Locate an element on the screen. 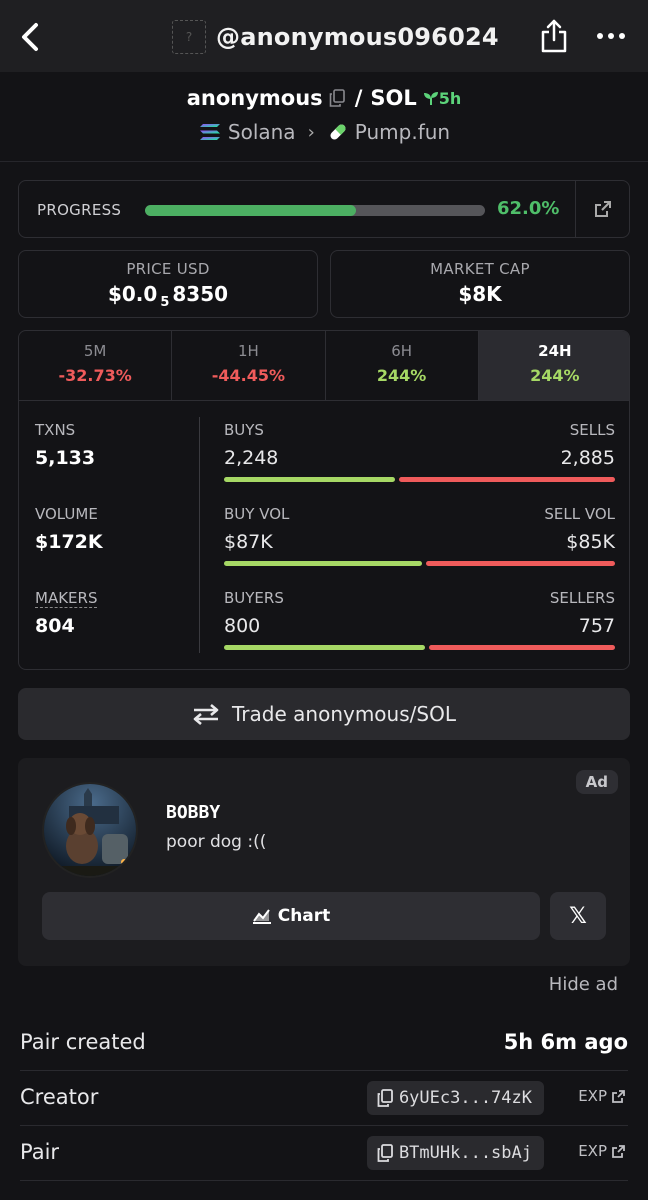  pair-label: Pair is located at coordinates (40, 1152).